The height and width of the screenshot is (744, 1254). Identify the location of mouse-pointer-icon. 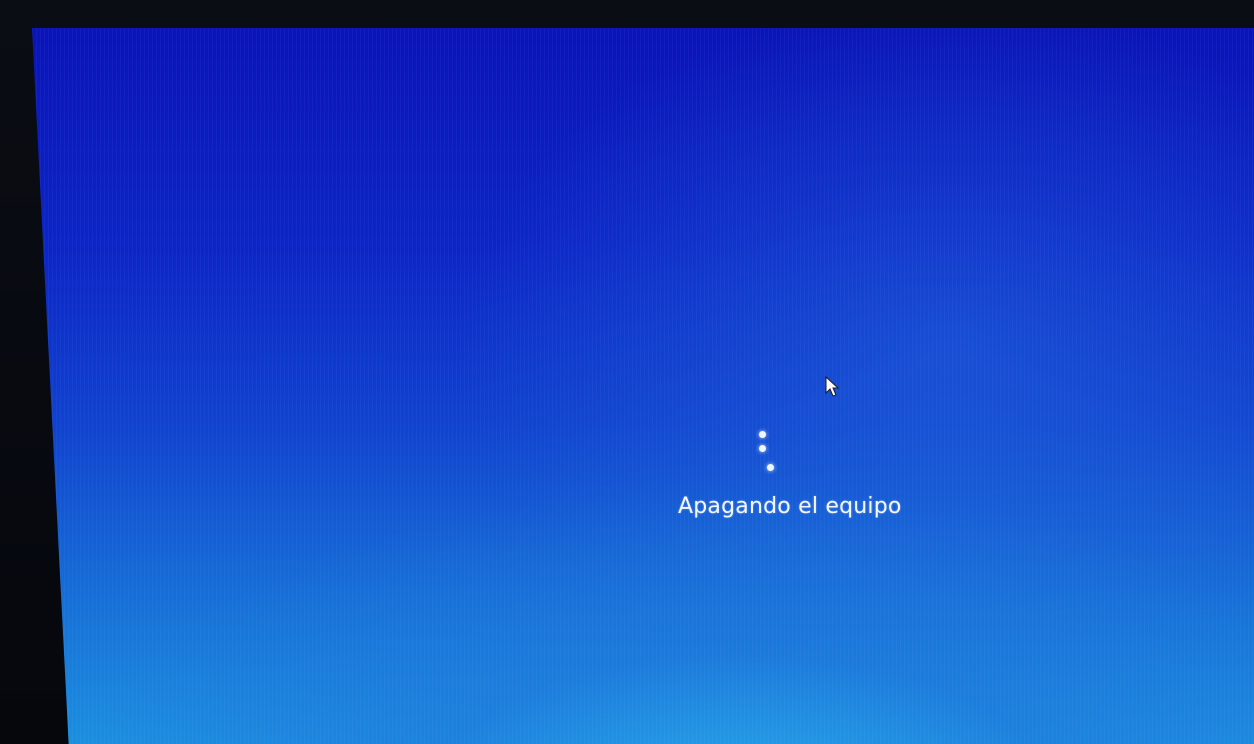
(832, 386).